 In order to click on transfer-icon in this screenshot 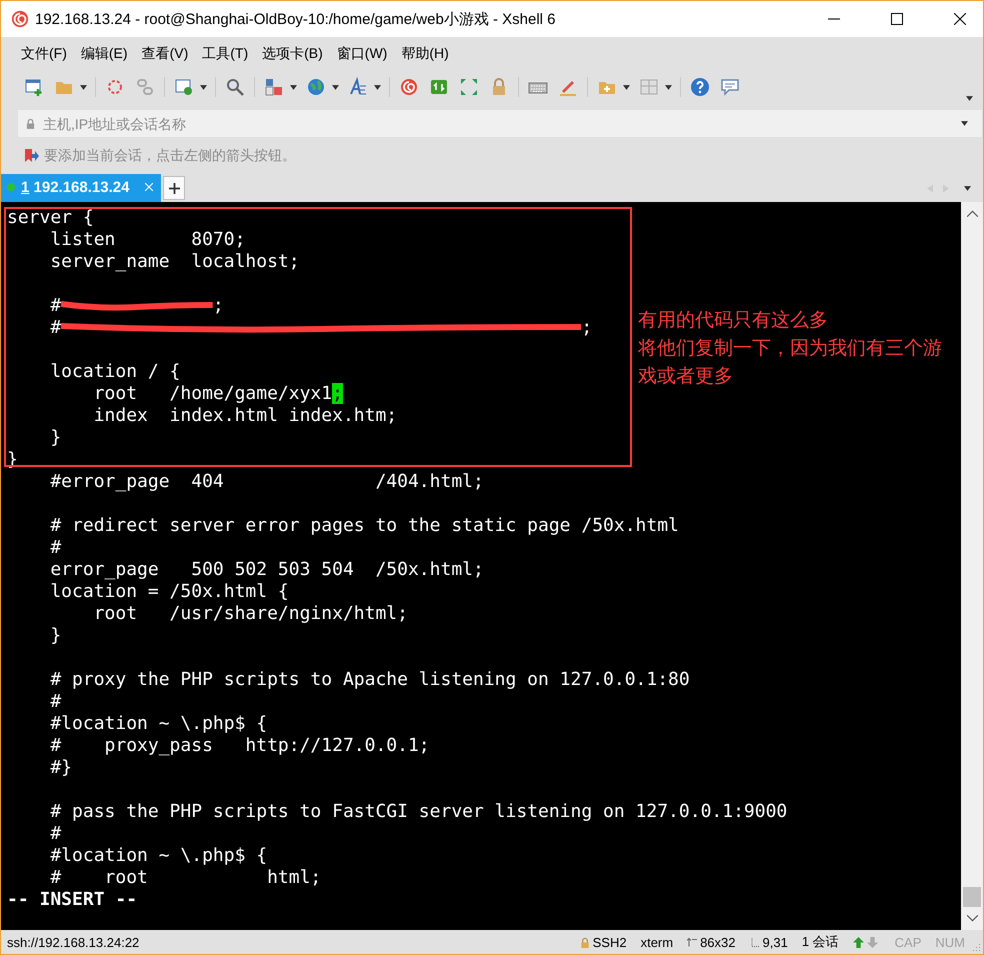, I will do `click(439, 87)`.